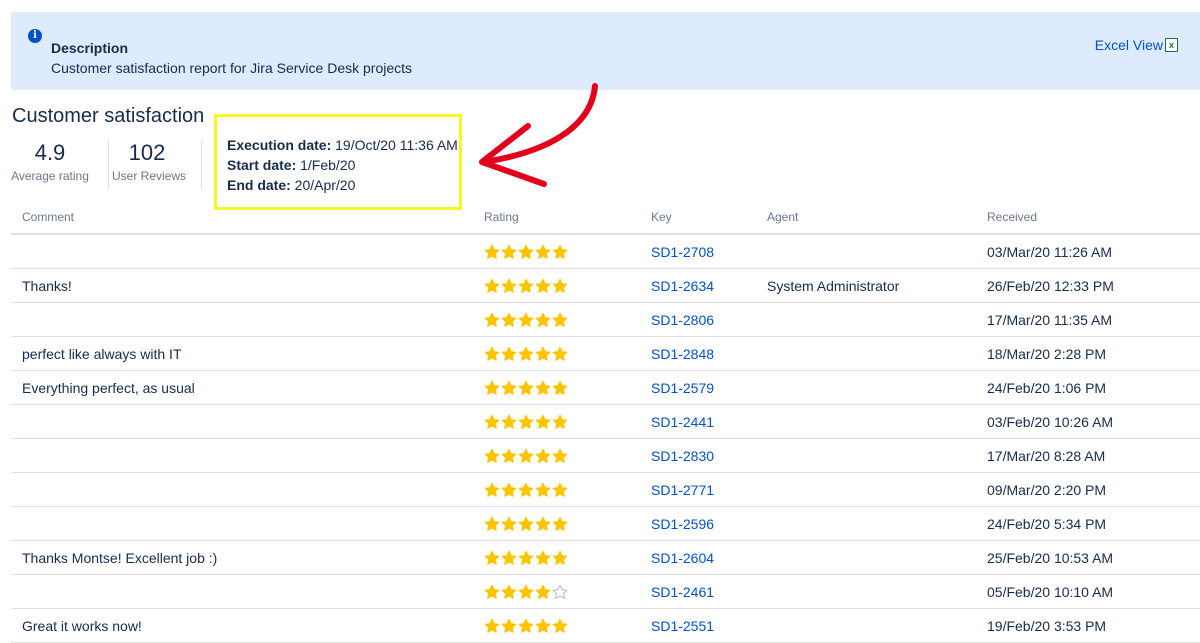  Describe the element at coordinates (682, 626) in the screenshot. I see `issue-key-link: SD1-2551` at that location.